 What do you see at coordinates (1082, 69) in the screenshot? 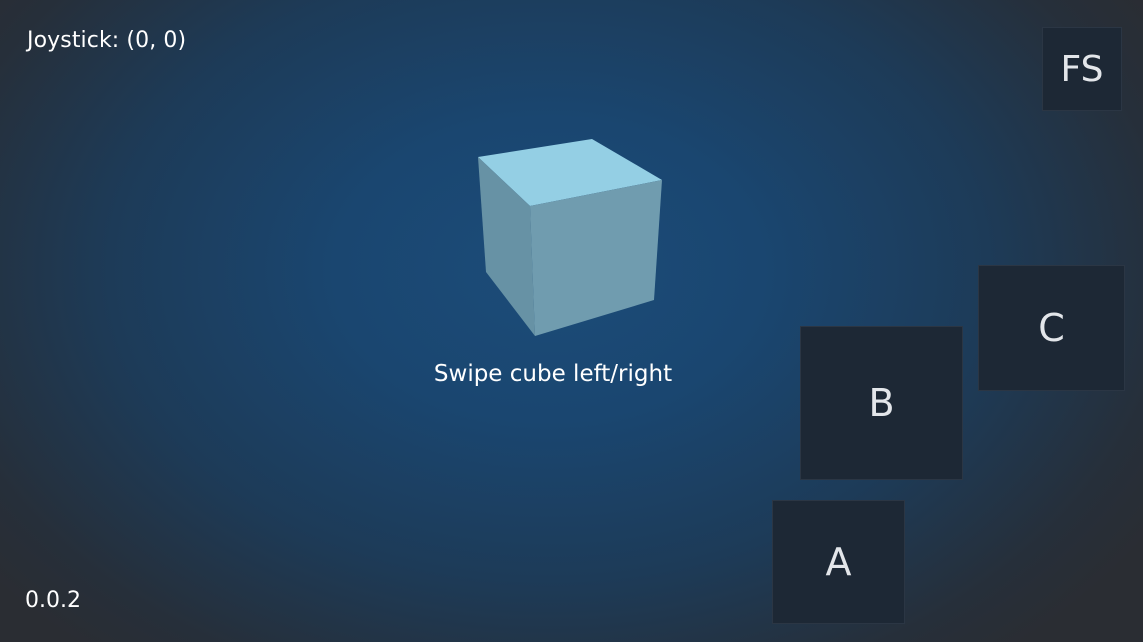
I see `fullscreen-button: FS` at bounding box center [1082, 69].